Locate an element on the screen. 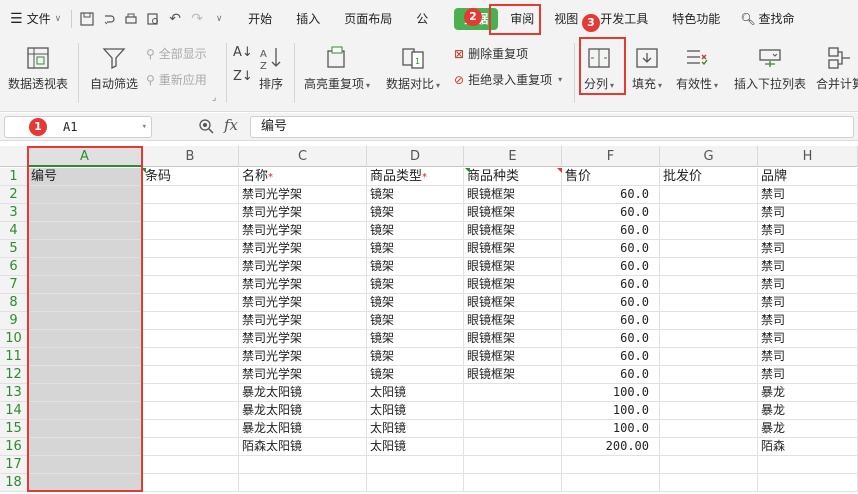 The width and height of the screenshot is (858, 494). tab-insert: 插入 is located at coordinates (308, 18).